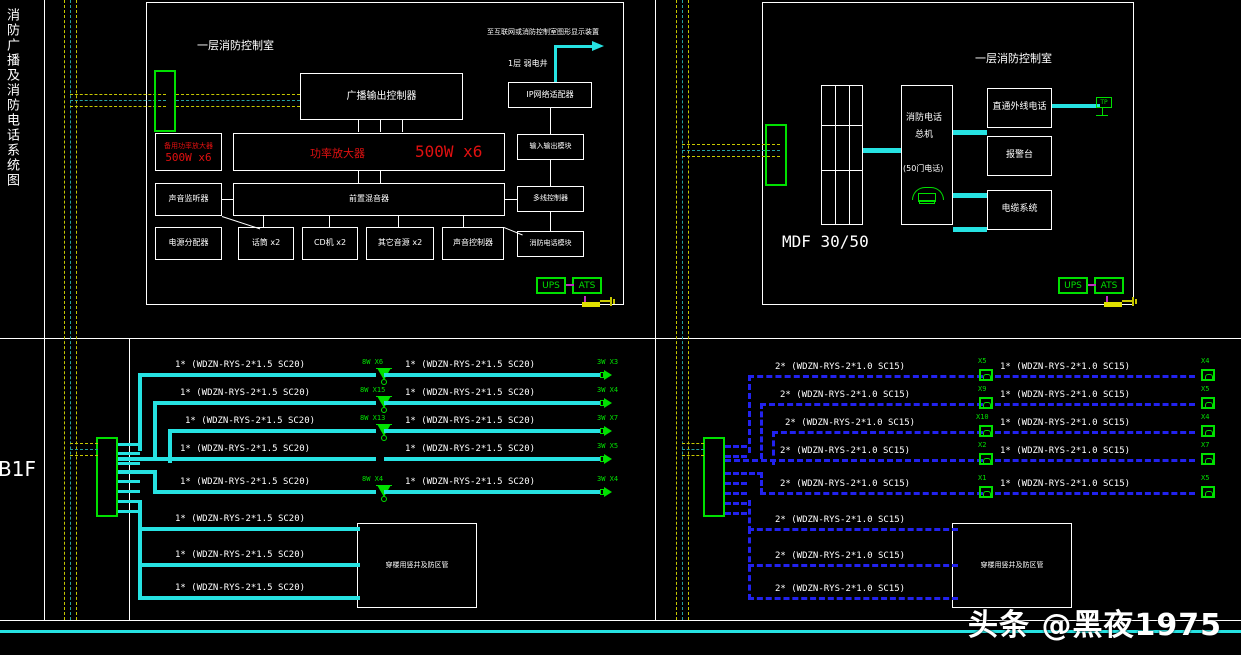 The height and width of the screenshot is (655, 1241). I want to click on right-riser-cable-4b, so click(1095, 460).